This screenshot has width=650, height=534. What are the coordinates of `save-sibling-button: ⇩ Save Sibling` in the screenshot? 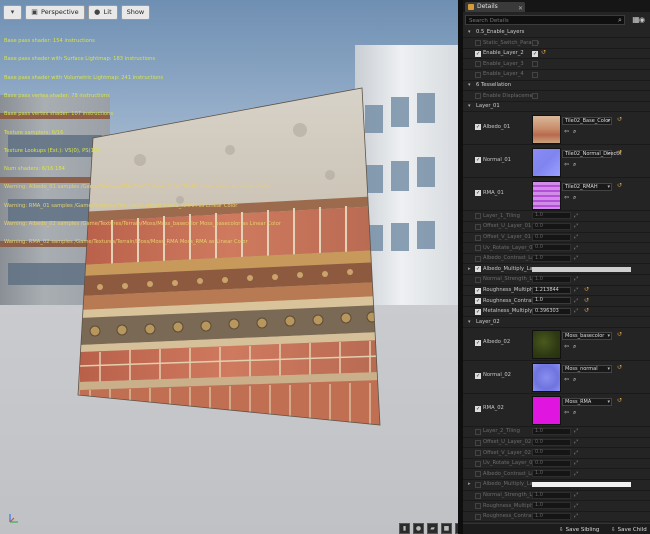 It's located at (579, 530).